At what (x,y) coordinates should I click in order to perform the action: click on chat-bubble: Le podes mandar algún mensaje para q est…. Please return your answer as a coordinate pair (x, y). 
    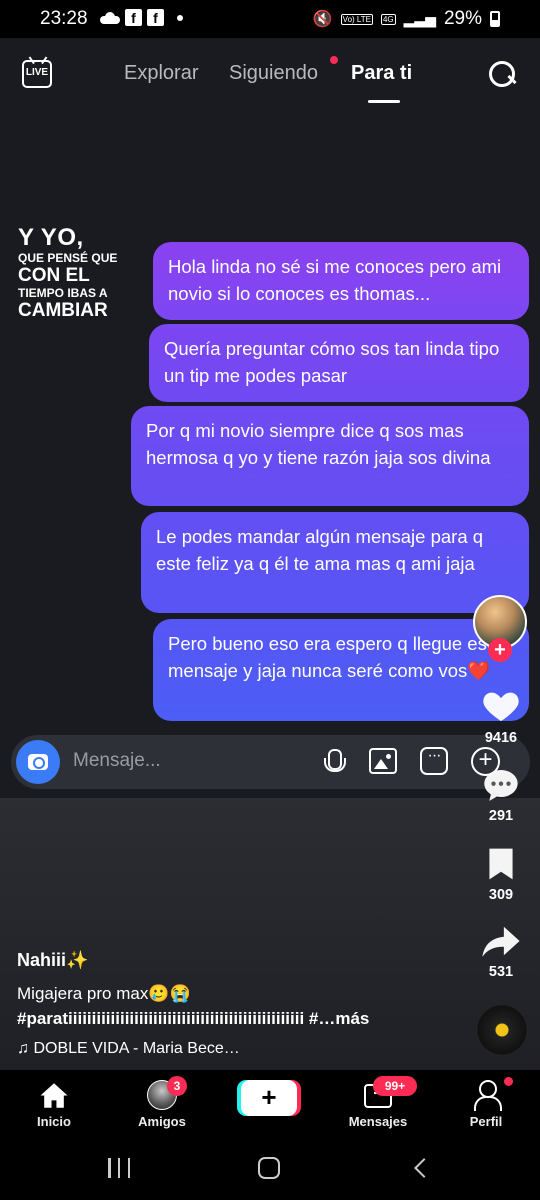
    Looking at the image, I should click on (335, 562).